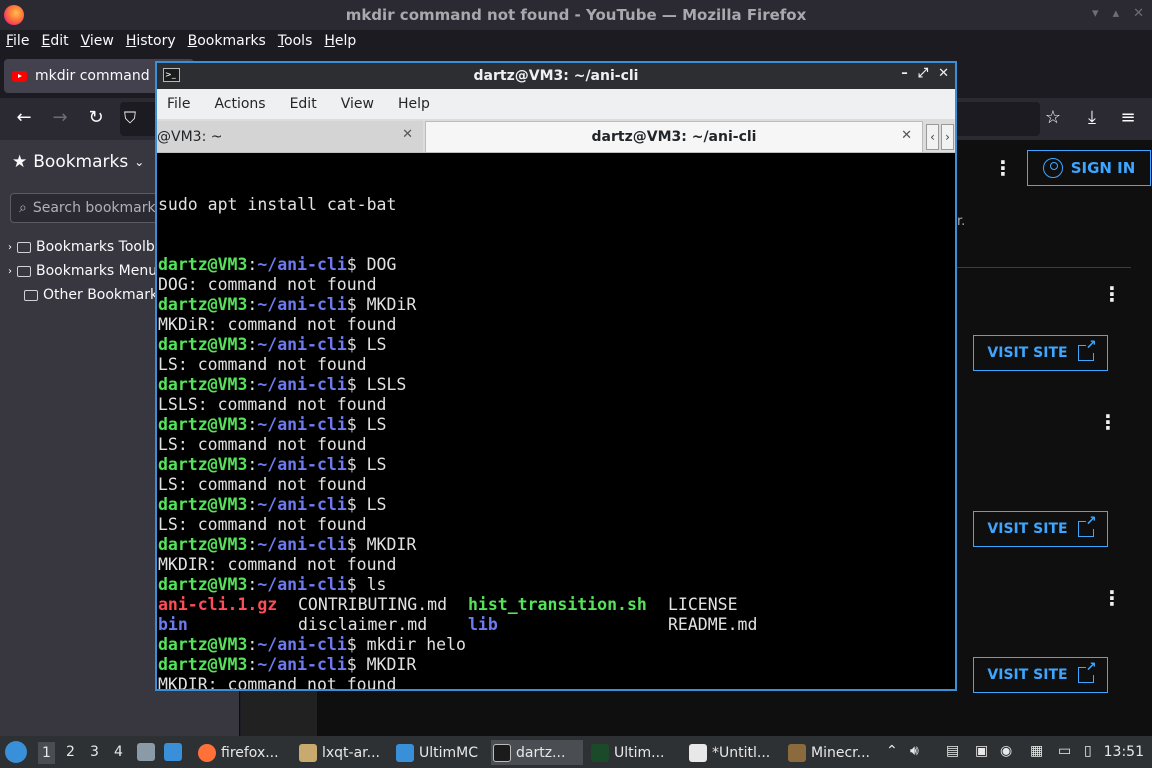 The width and height of the screenshot is (1152, 768). Describe the element at coordinates (70, 752) in the screenshot. I see `workspace-2: 2` at that location.